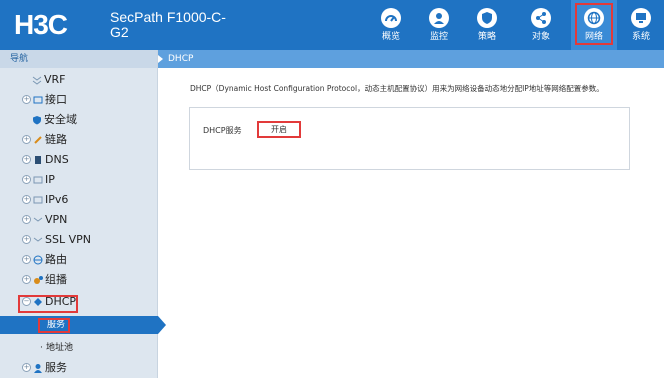 The width and height of the screenshot is (664, 378). Describe the element at coordinates (180, 59) in the screenshot. I see `breadcrumb-text: DHCP` at that location.